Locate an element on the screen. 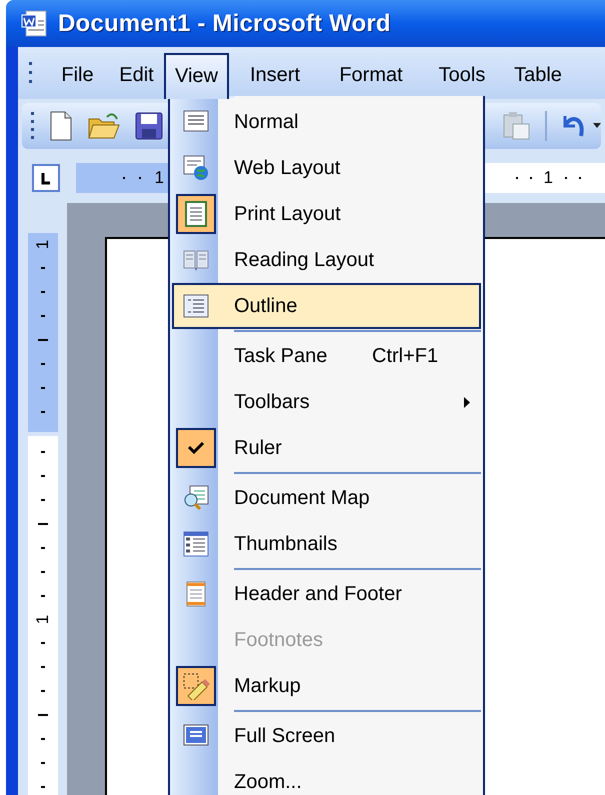 The image size is (605, 795). menu-item-label: Header and Footer is located at coordinates (318, 594).